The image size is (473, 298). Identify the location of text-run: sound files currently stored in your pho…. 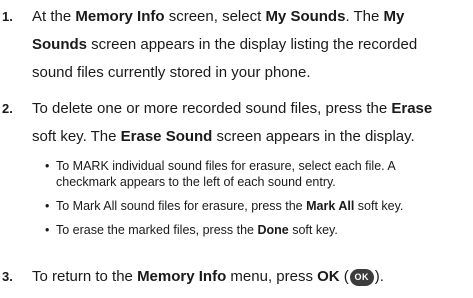
(171, 72).